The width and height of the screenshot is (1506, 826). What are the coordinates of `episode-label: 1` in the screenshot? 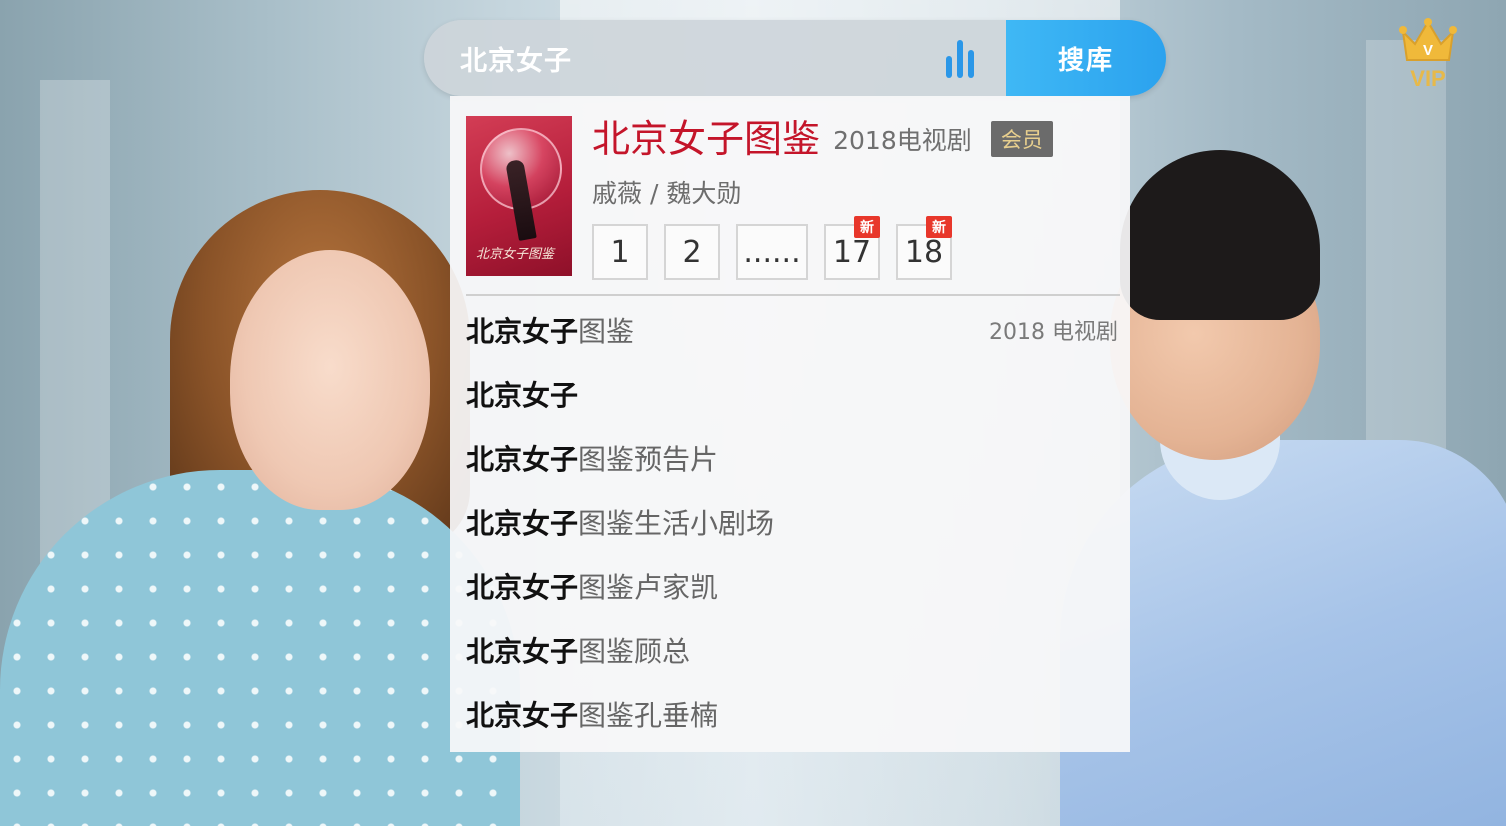 It's located at (620, 252).